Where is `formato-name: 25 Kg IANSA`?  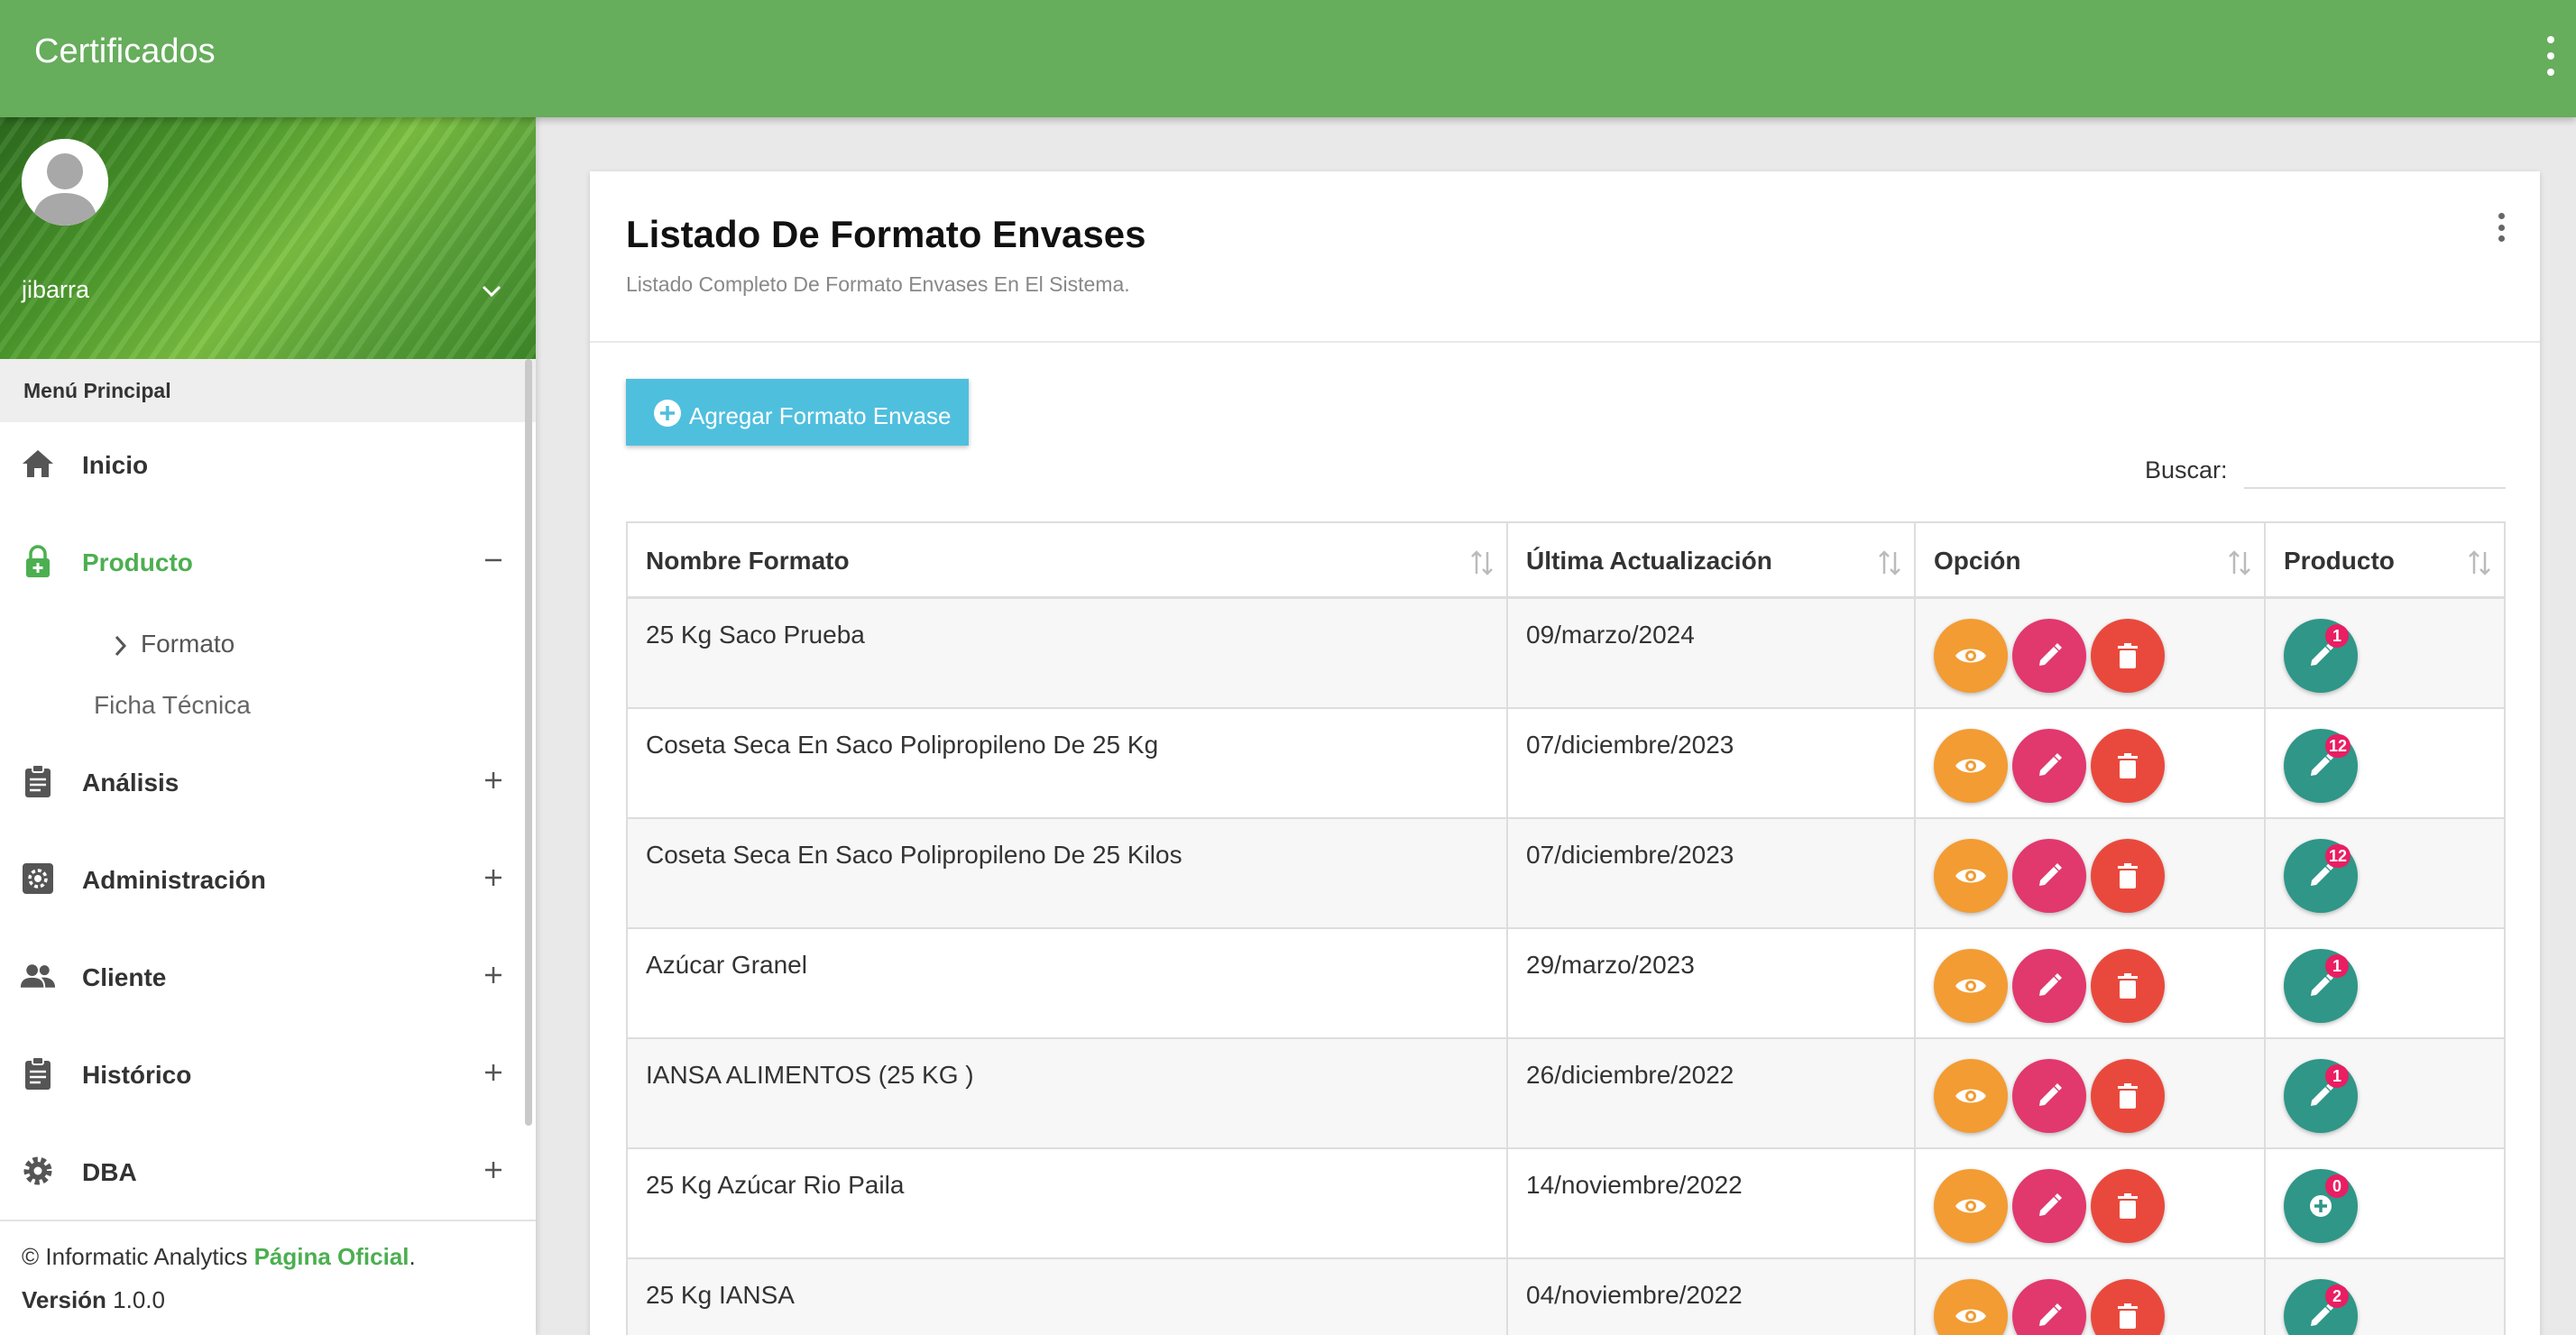 formato-name: 25 Kg IANSA is located at coordinates (720, 1295).